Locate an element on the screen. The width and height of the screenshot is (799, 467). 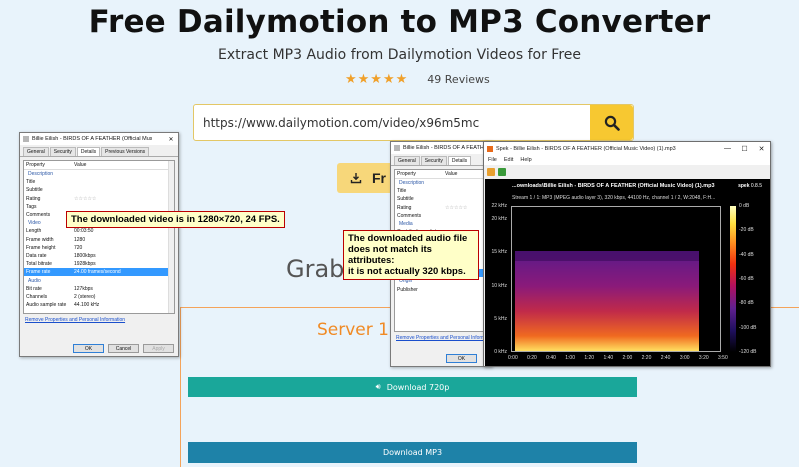
convert-label: Fr is located at coordinates (379, 178).